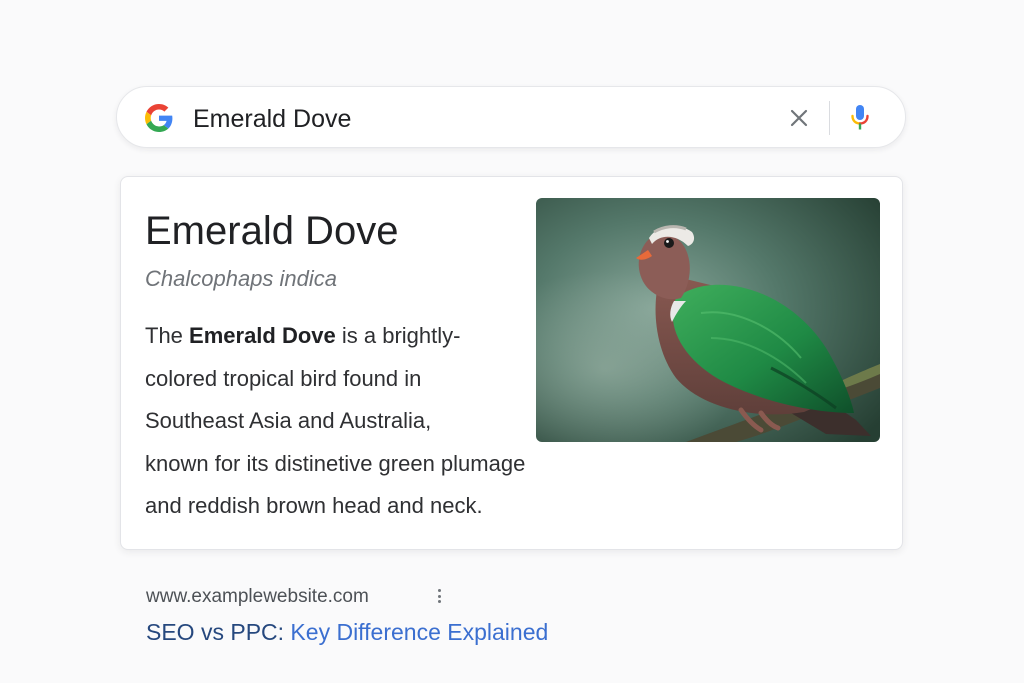  Describe the element at coordinates (257, 597) in the screenshot. I see `result-url: www.examplewebsite.com` at that location.